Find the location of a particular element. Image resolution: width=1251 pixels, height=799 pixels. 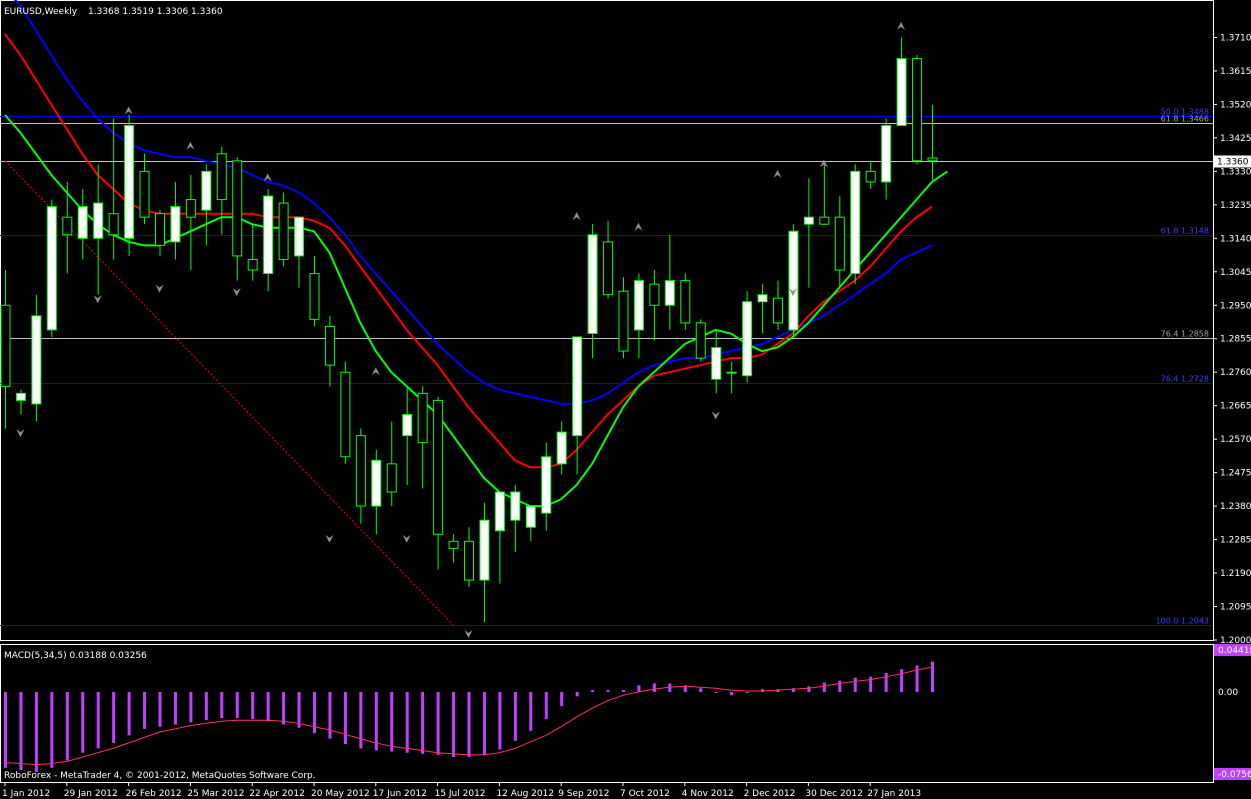

macd-plot is located at coordinates (469, 717).